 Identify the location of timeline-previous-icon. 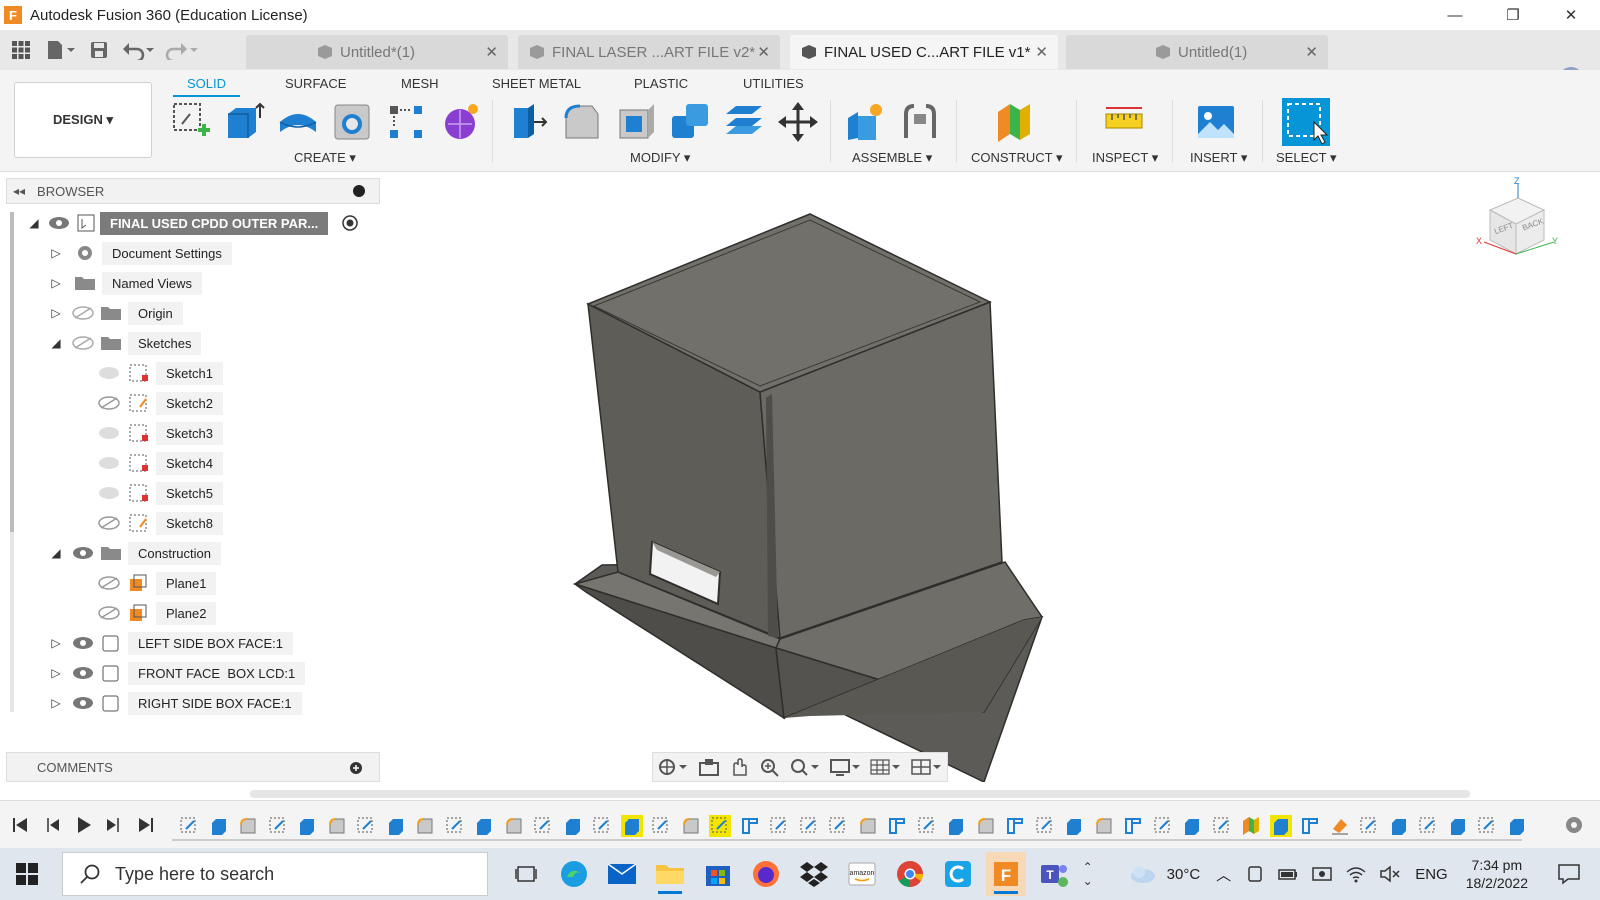
(52, 825).